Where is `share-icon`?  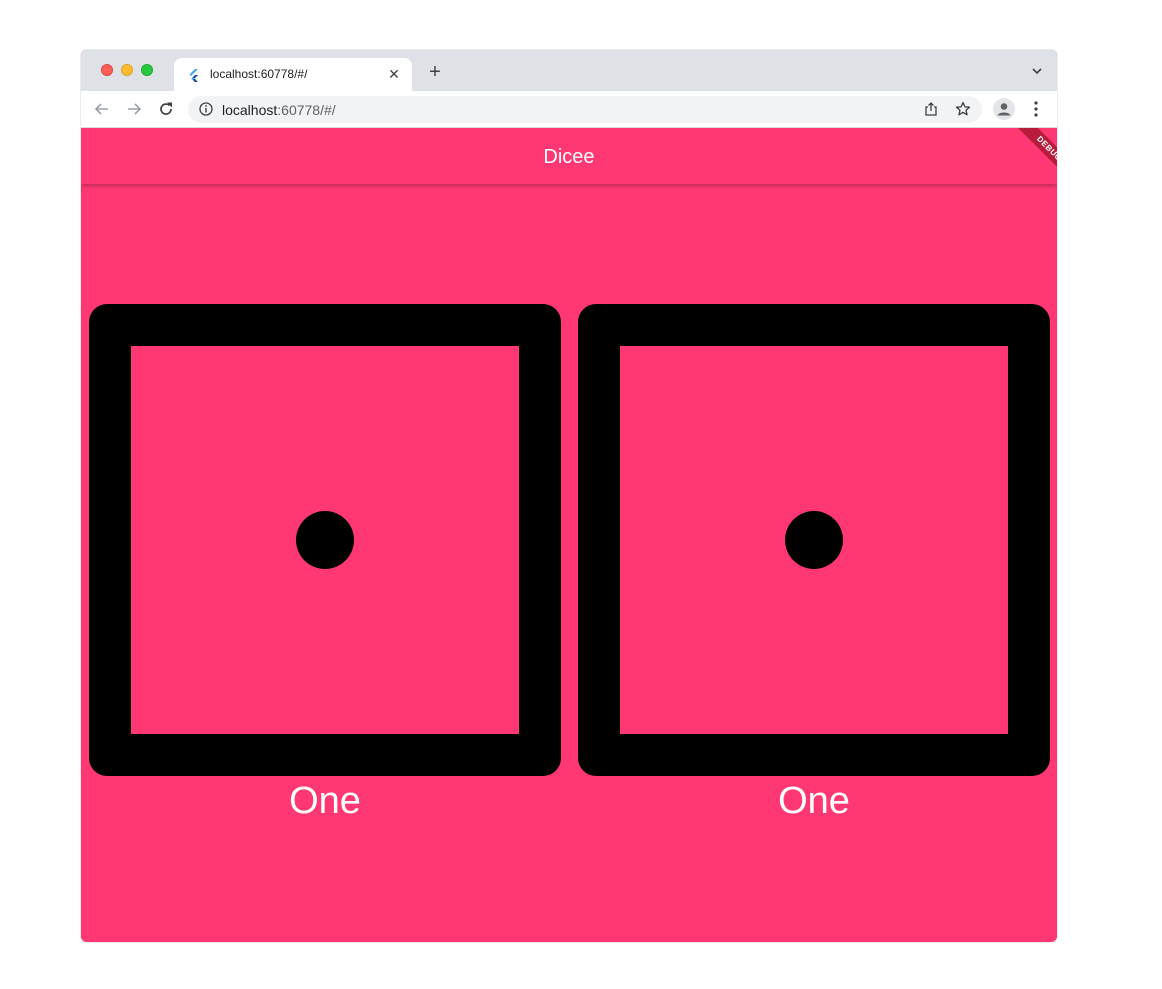
share-icon is located at coordinates (931, 109).